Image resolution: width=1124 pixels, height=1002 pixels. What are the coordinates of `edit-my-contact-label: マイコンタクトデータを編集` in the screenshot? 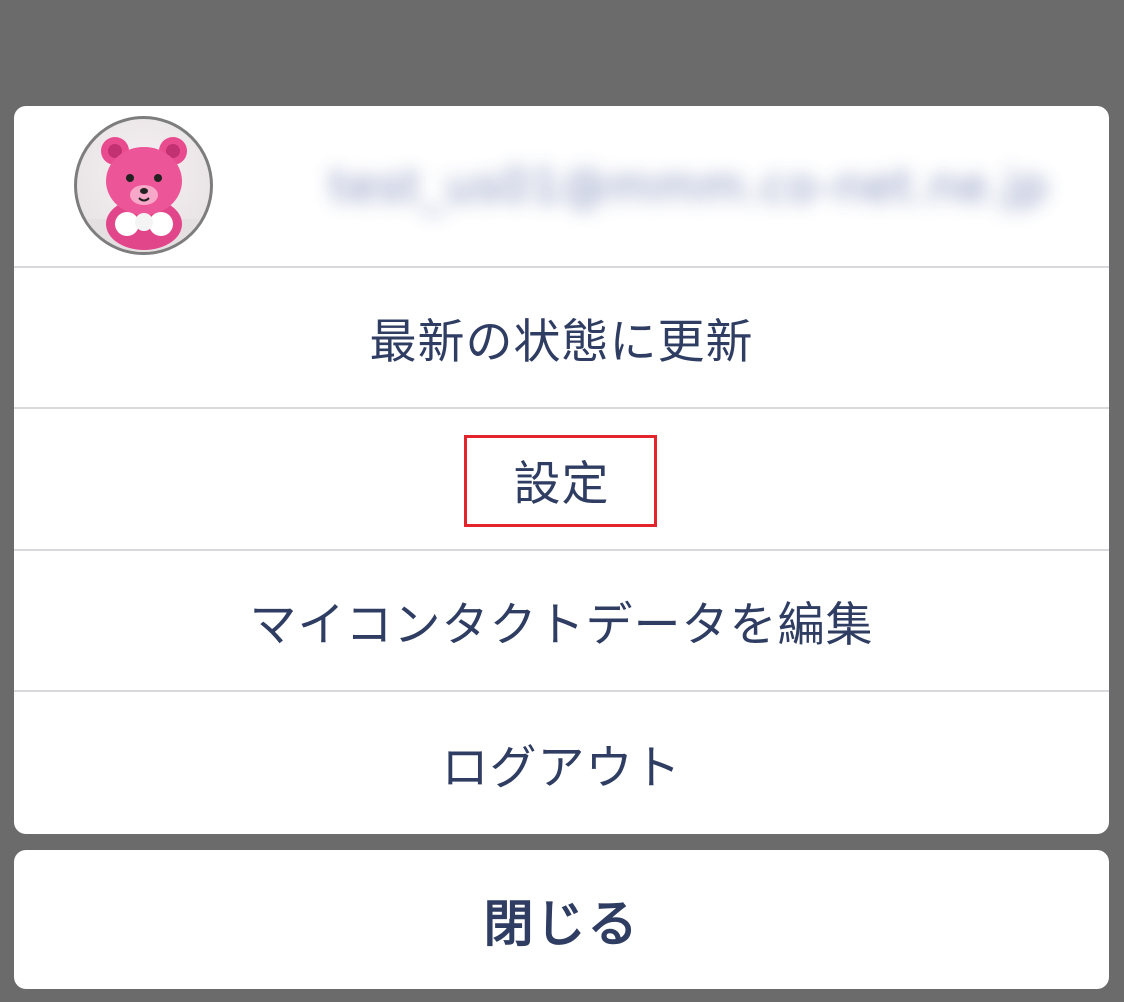 It's located at (561, 625).